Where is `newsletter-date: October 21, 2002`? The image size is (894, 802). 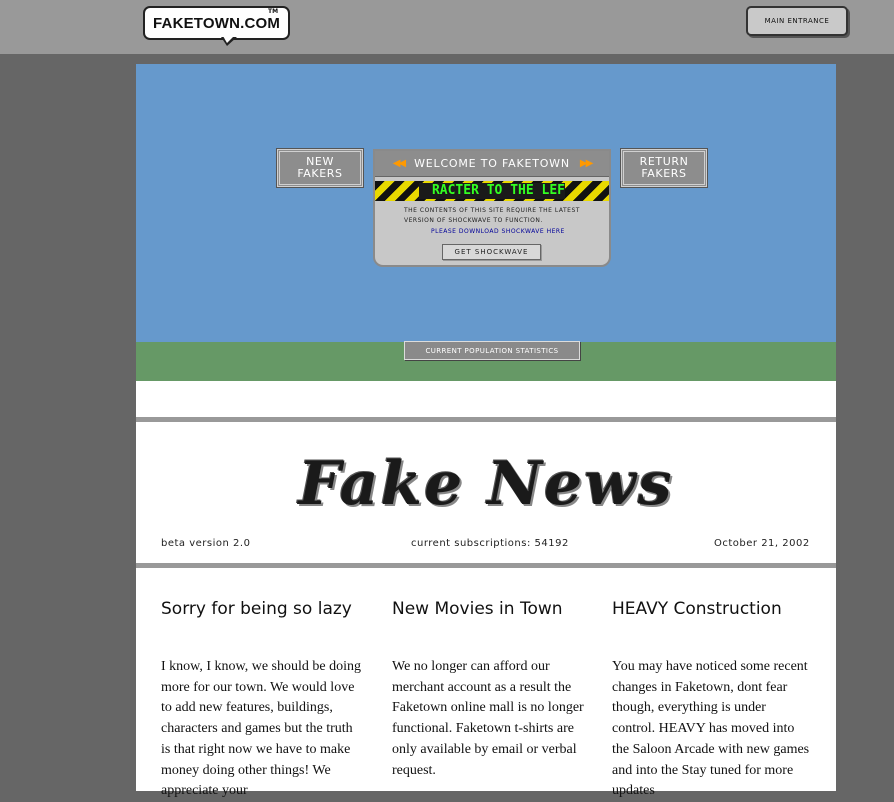
newsletter-date: October 21, 2002 is located at coordinates (762, 543).